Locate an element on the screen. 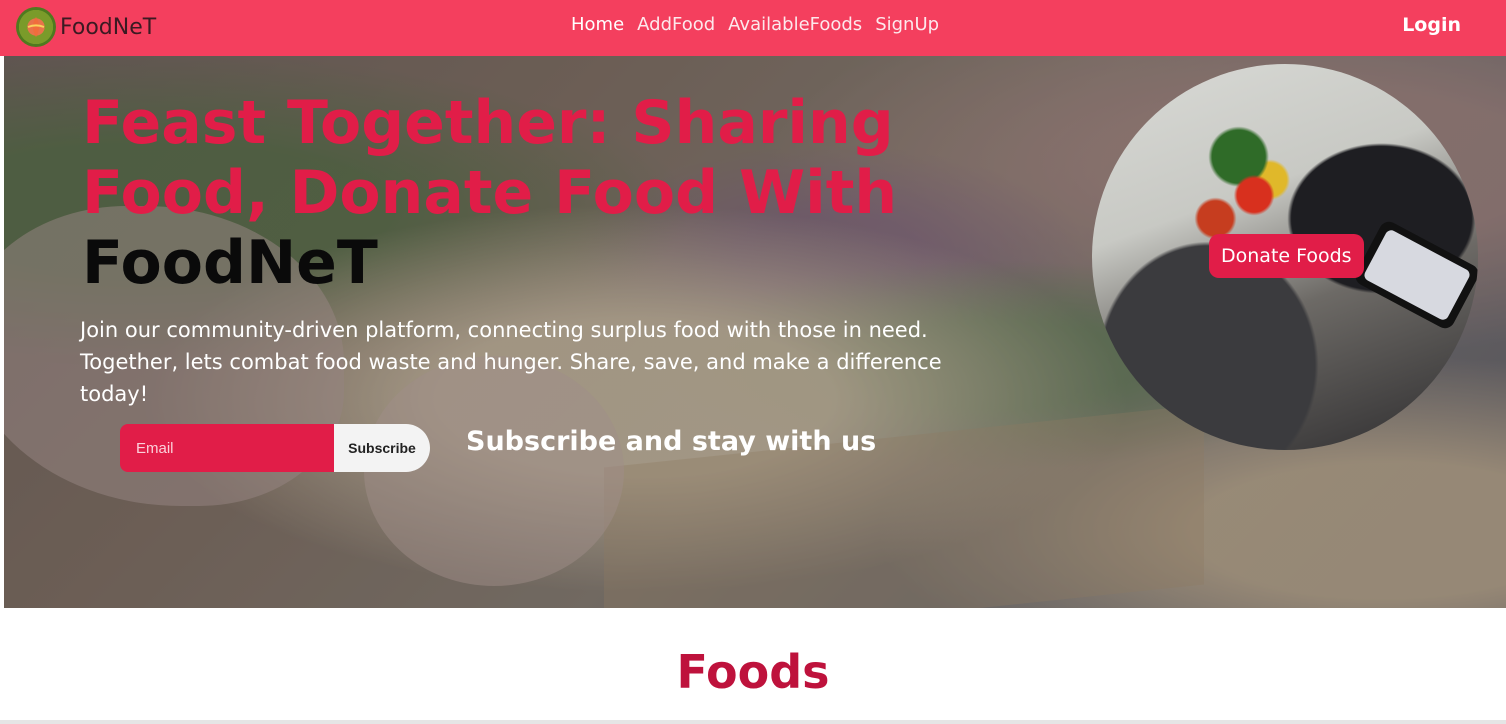 The image size is (1506, 724). subscribe-form: Subscribe is located at coordinates (275, 448).